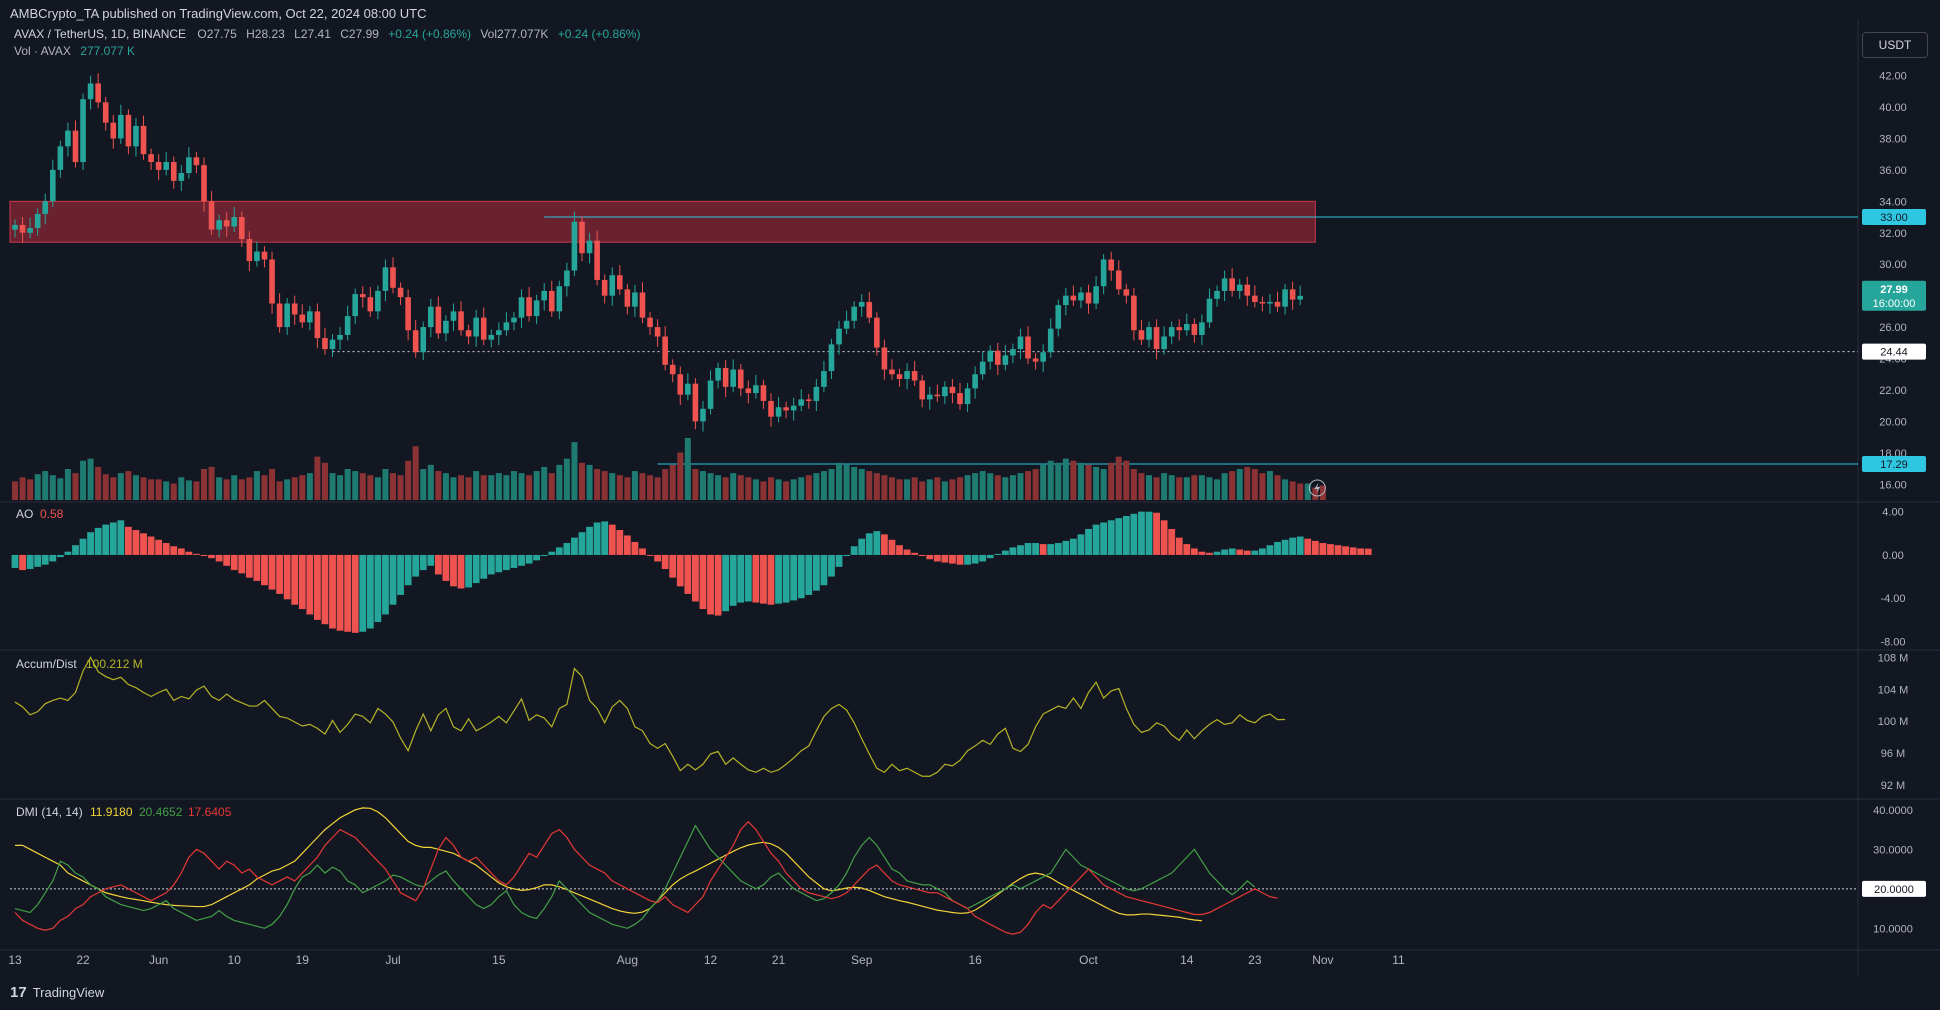 The width and height of the screenshot is (1940, 1010). What do you see at coordinates (1893, 690) in the screenshot?
I see `ad-tick-label: 104 M` at bounding box center [1893, 690].